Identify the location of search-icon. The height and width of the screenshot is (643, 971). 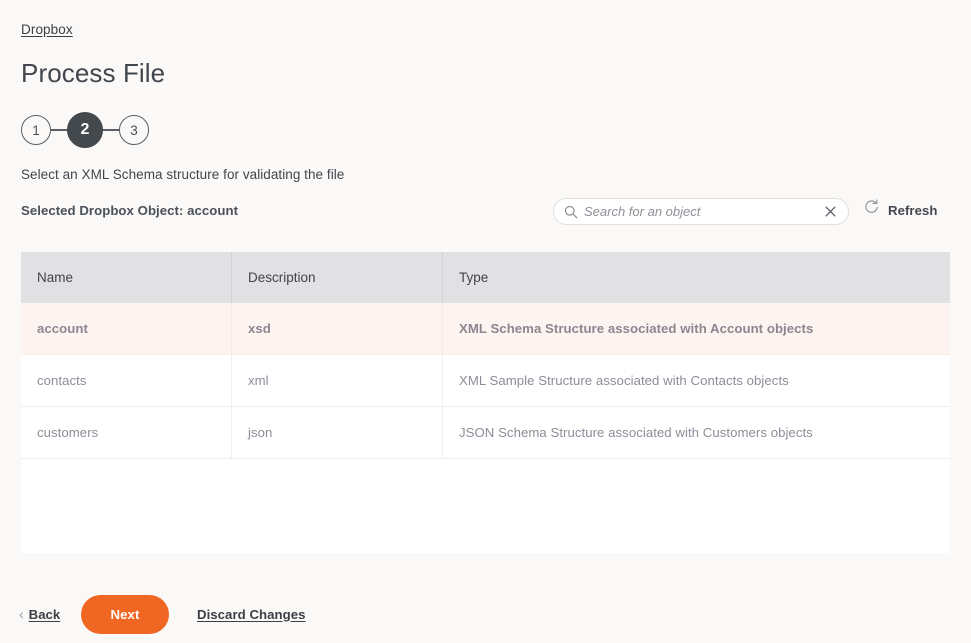
(571, 212).